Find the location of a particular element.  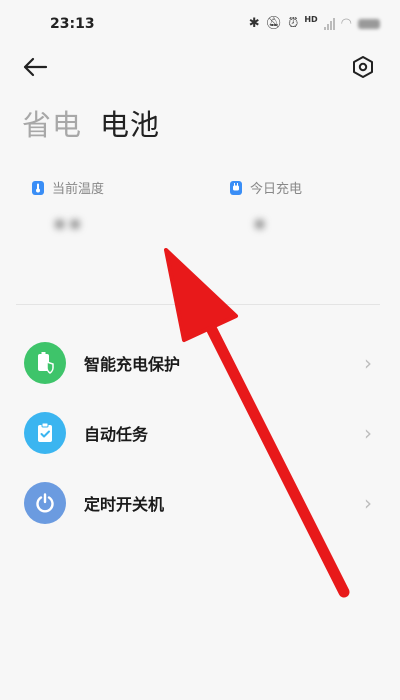

hd-label: HD is located at coordinates (311, 19).